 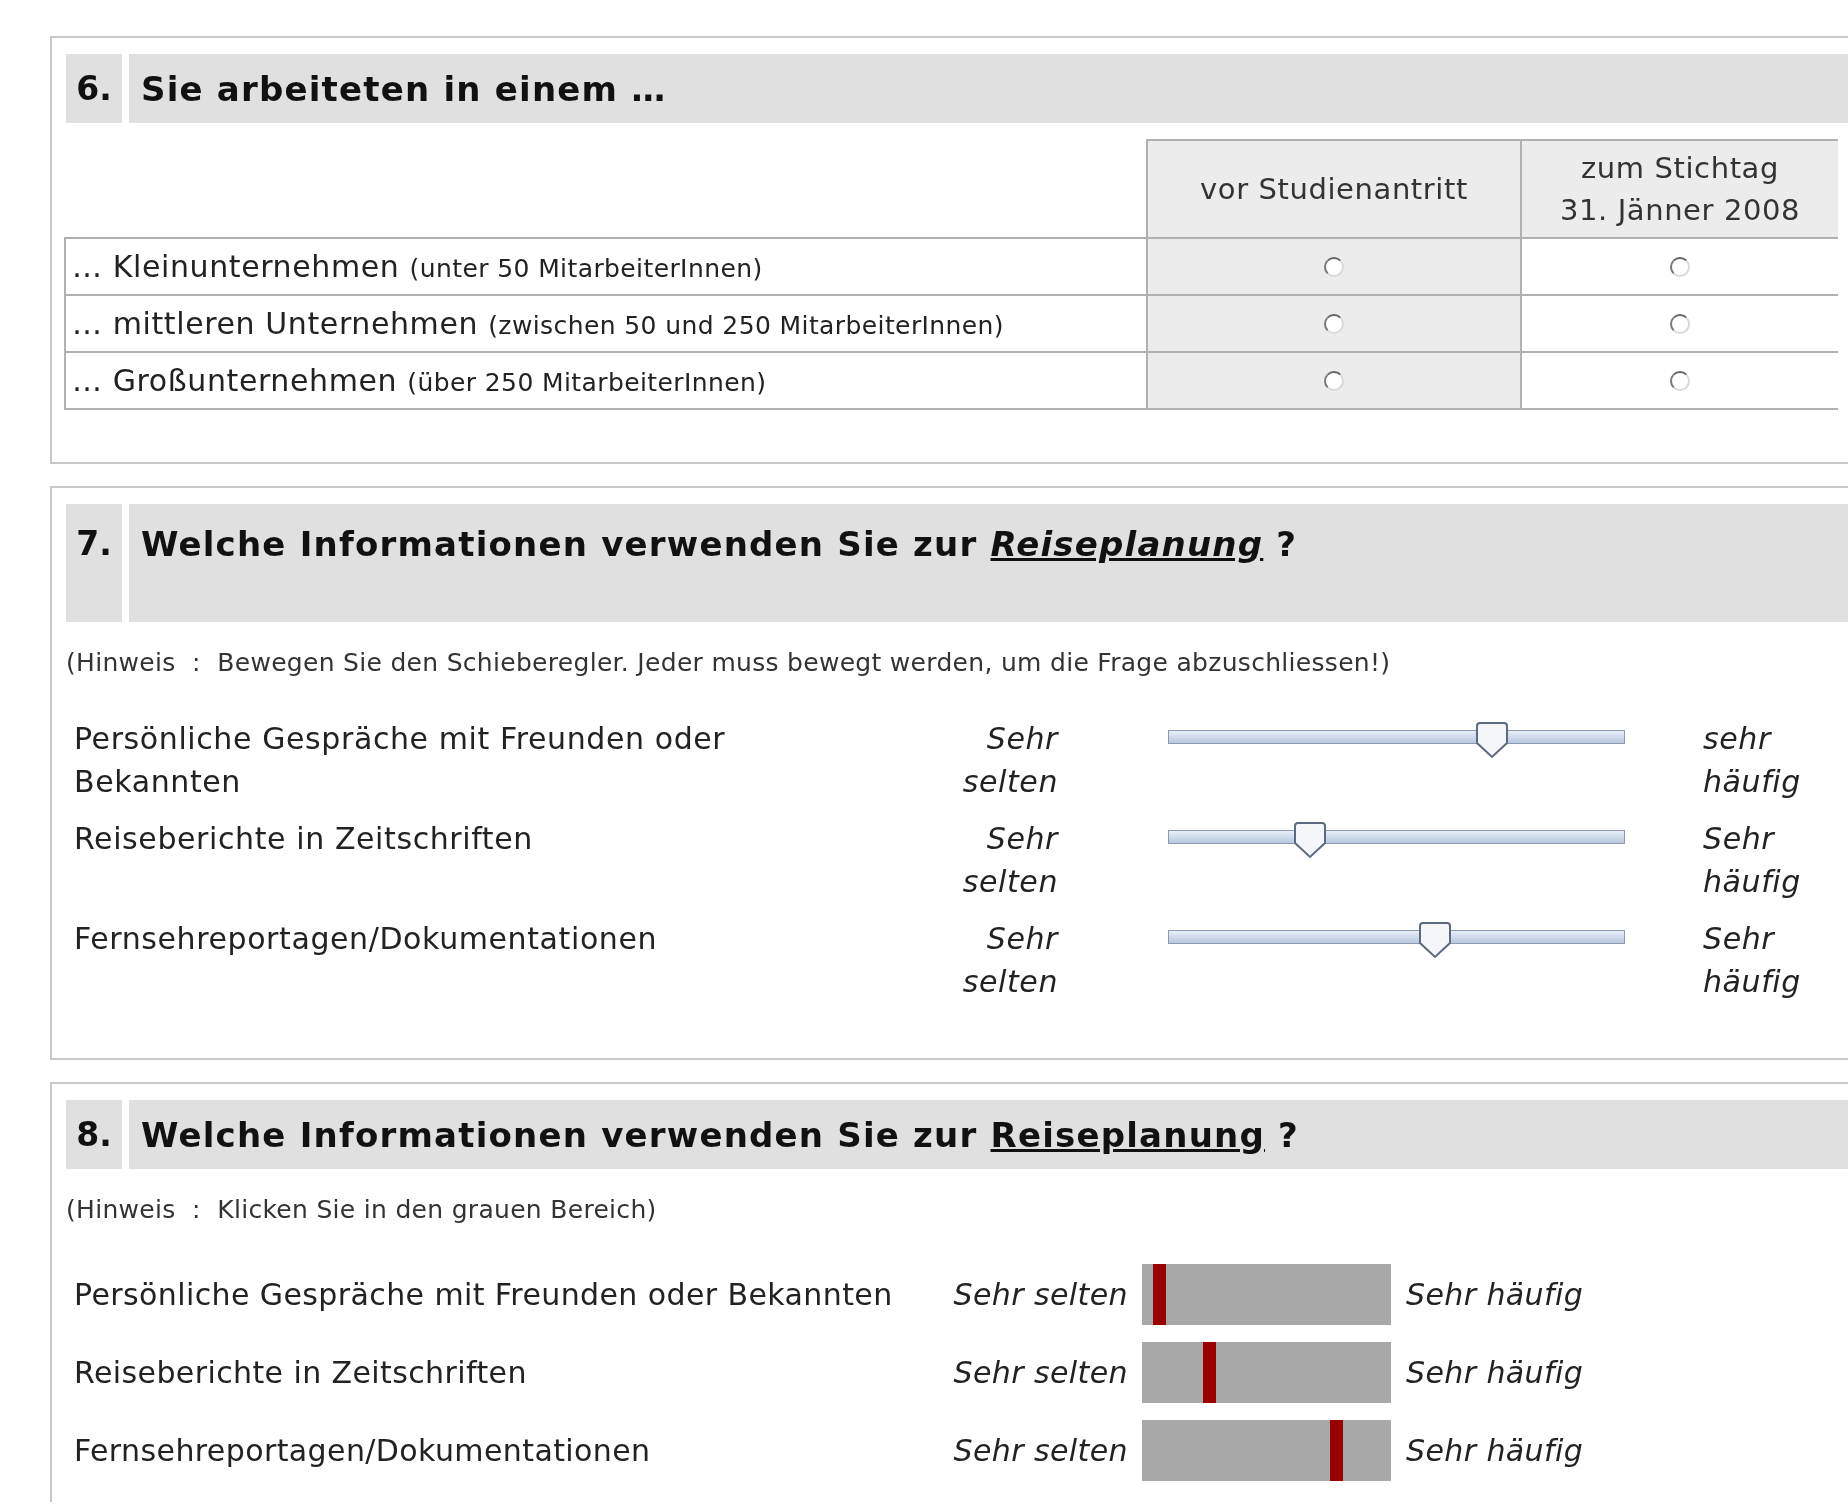 I want to click on scale-high-label: sehr häufig, so click(x=1752, y=760).